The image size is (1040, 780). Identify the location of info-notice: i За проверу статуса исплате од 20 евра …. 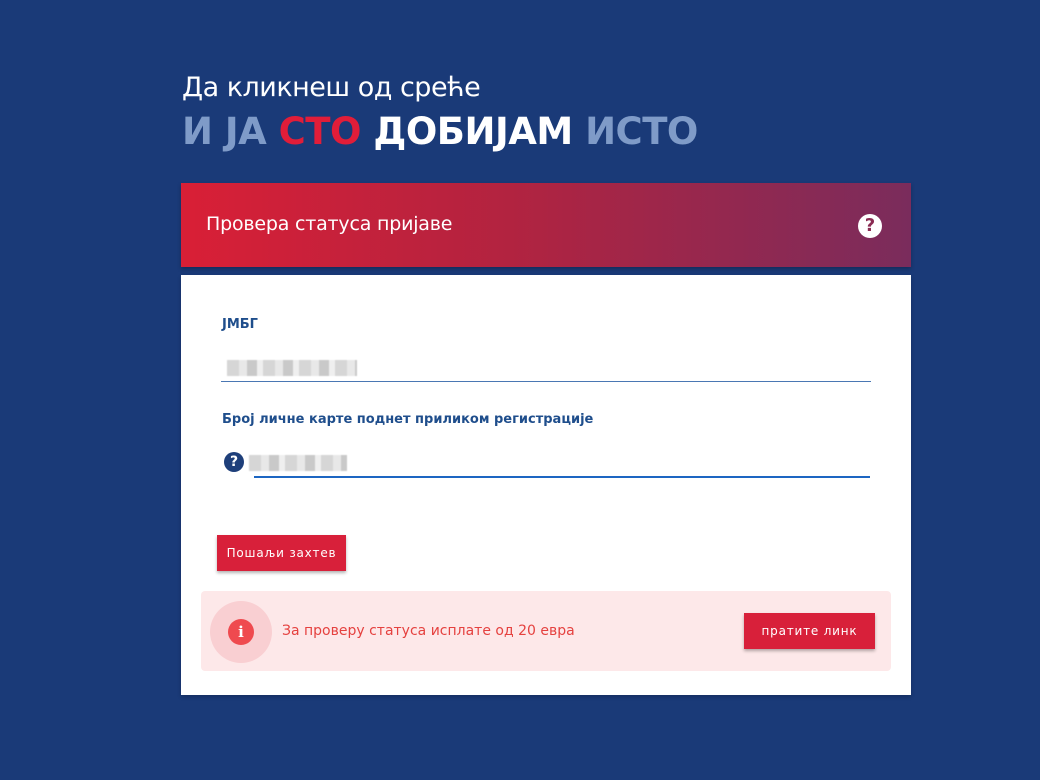
(546, 631).